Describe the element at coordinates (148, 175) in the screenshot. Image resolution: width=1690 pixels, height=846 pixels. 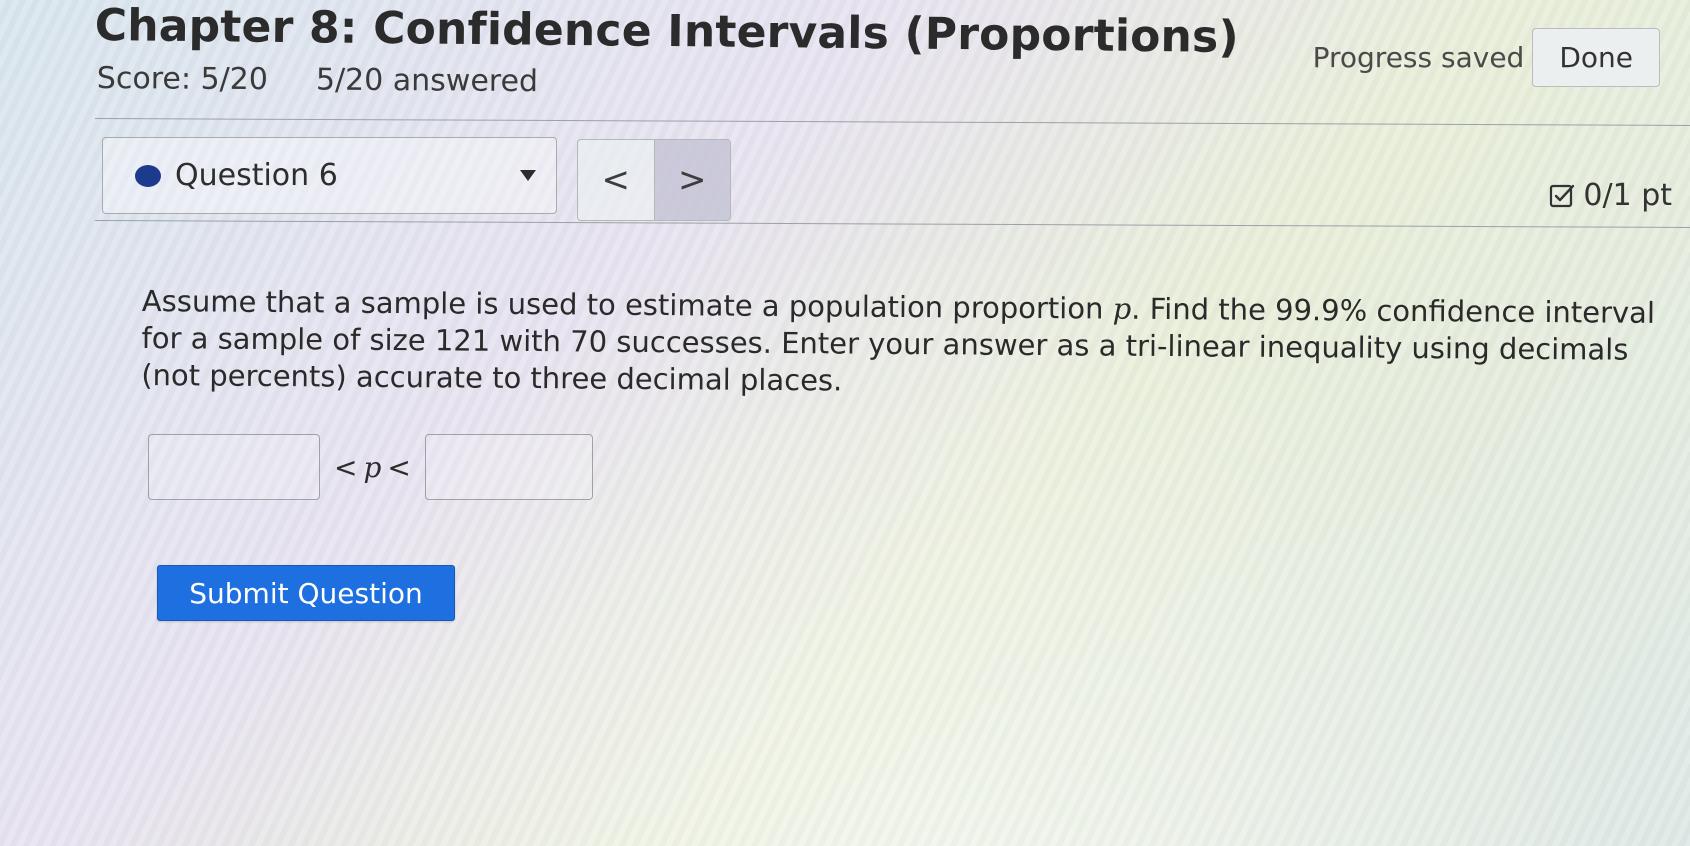
I see `question-status-dot-icon` at that location.